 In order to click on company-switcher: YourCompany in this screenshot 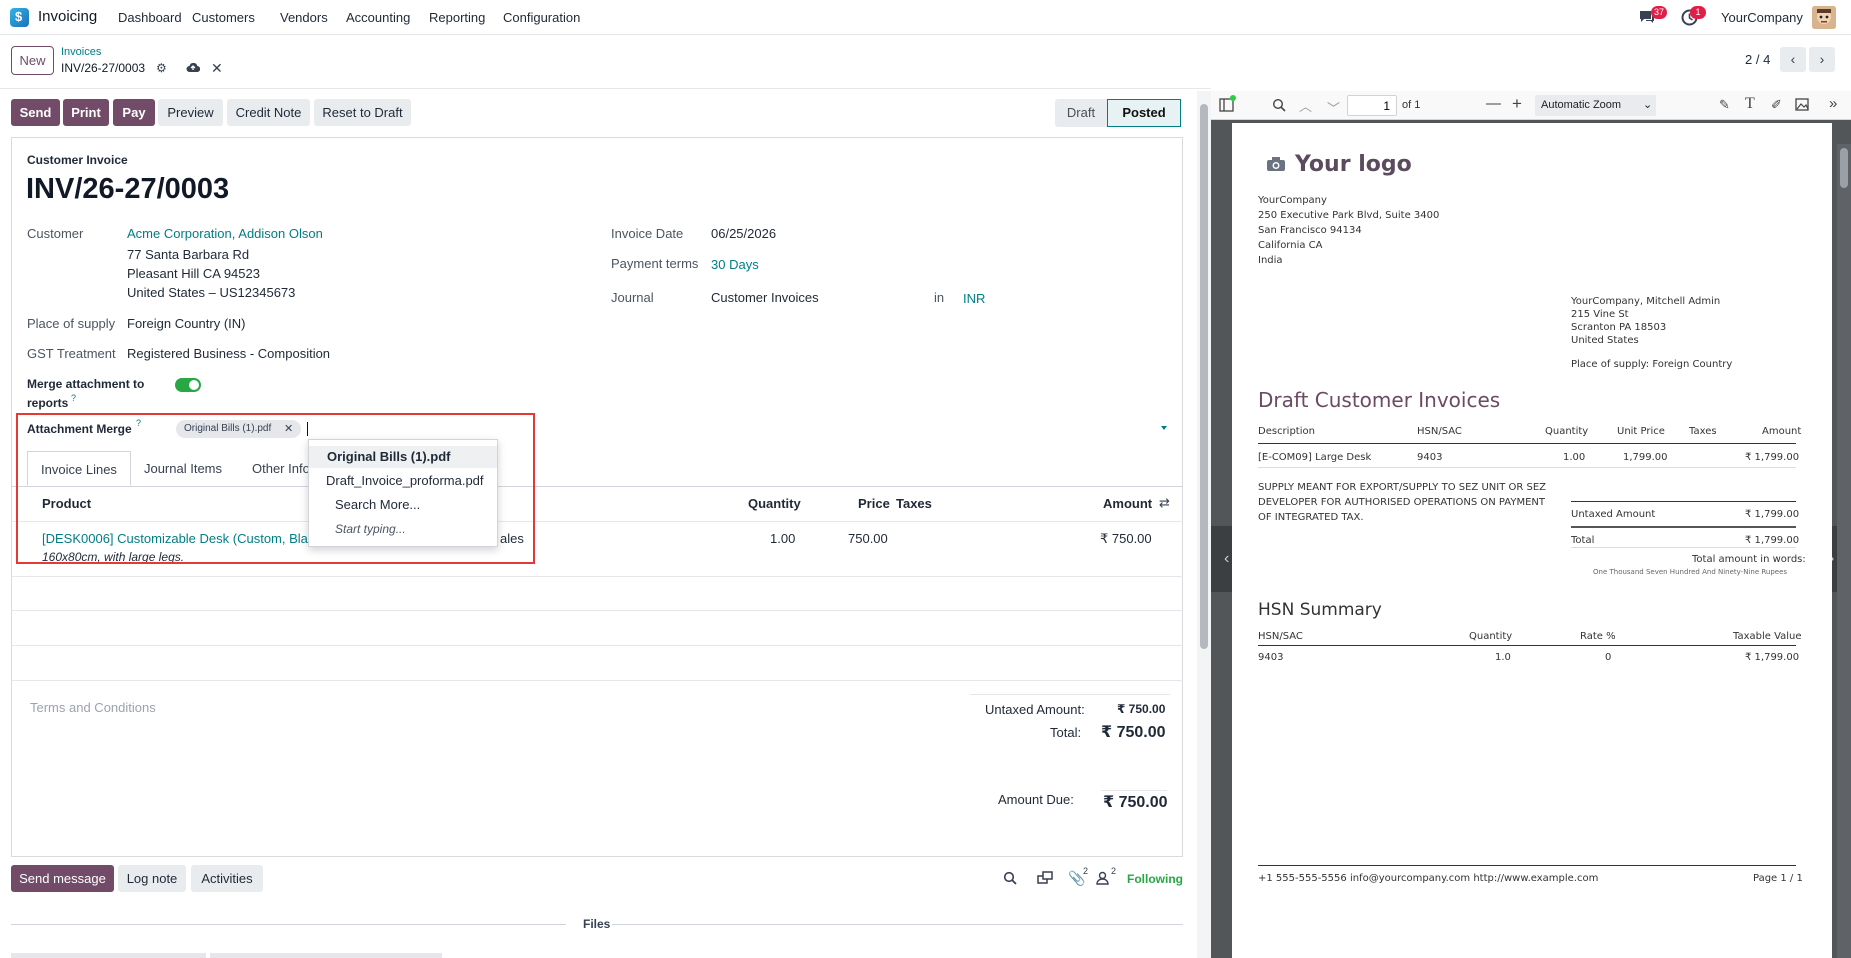, I will do `click(1762, 17)`.